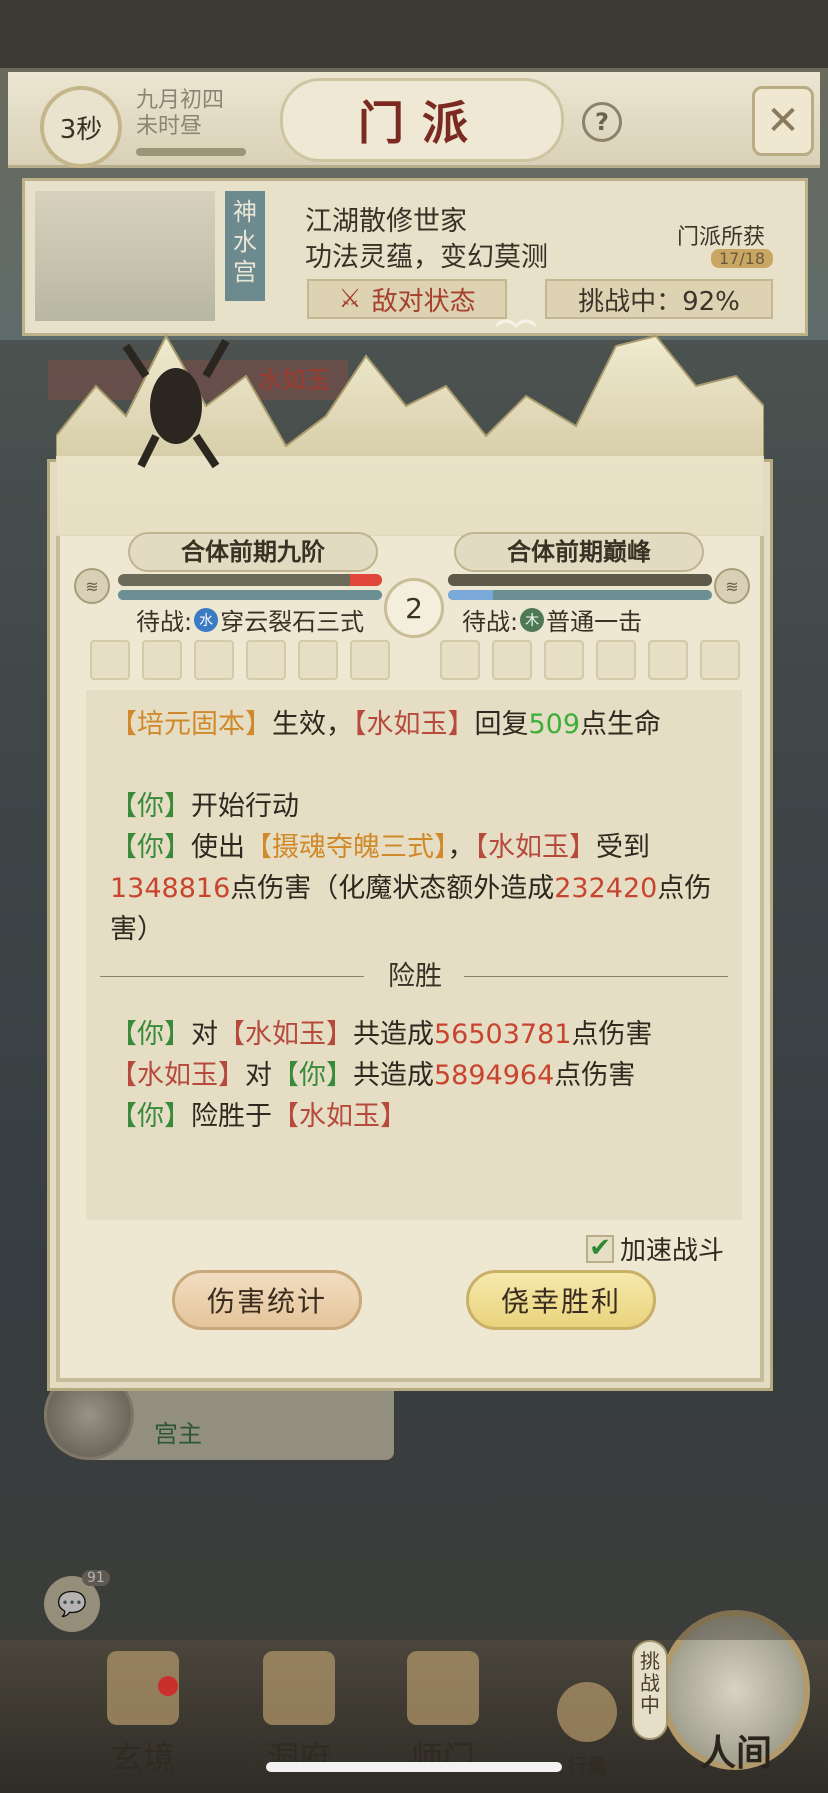  Describe the element at coordinates (92, 586) in the screenshot. I see `player-info-icon: ≋` at that location.